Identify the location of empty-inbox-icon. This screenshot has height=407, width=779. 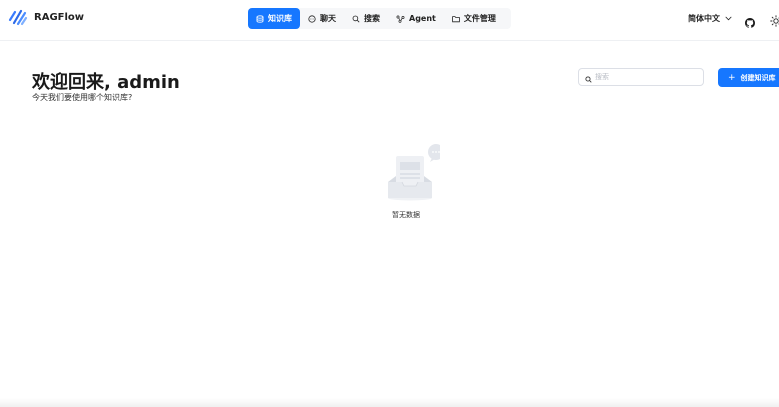
(416, 172).